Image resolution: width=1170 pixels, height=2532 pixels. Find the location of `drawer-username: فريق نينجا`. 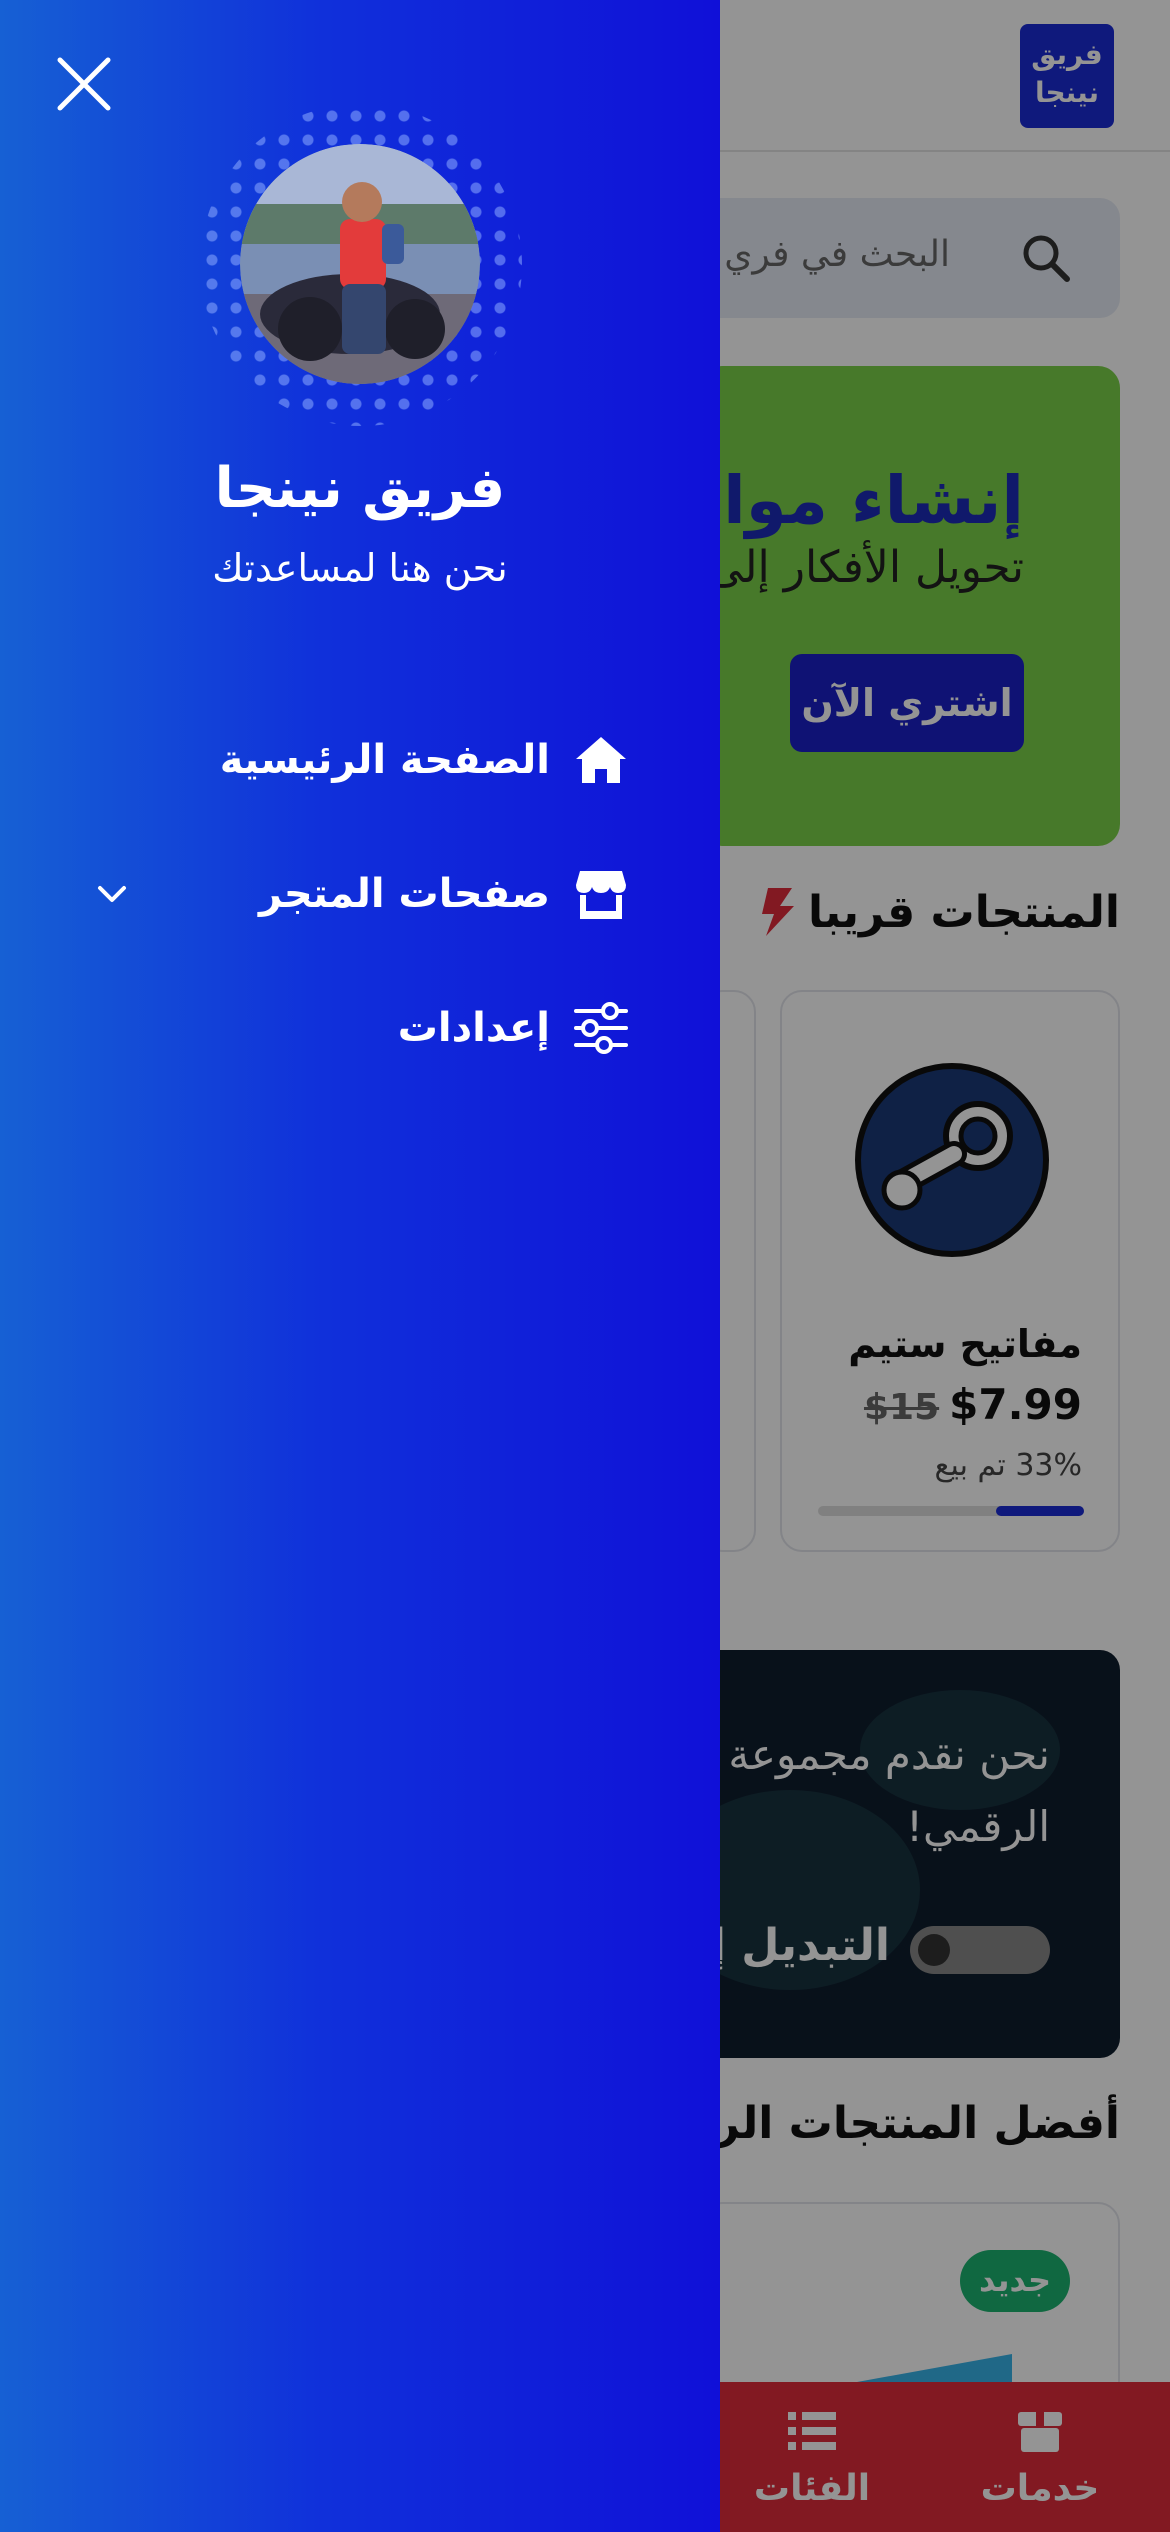

drawer-username: فريق نينجا is located at coordinates (360, 488).